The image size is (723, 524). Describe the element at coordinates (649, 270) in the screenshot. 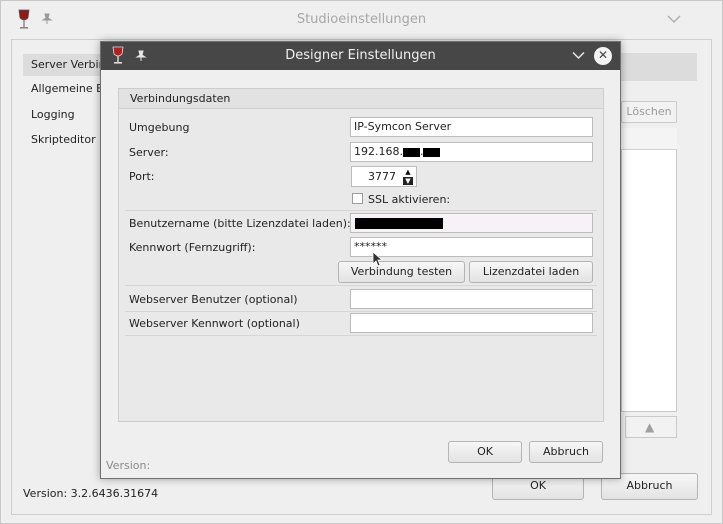

I see `server-list` at that location.